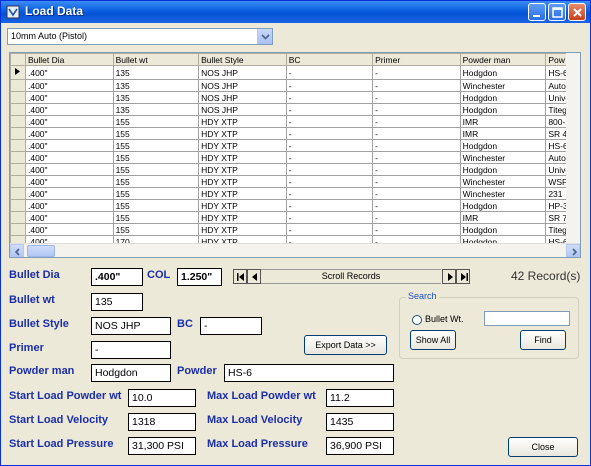 This screenshot has width=591, height=466. What do you see at coordinates (527, 318) in the screenshot?
I see `search-input` at bounding box center [527, 318].